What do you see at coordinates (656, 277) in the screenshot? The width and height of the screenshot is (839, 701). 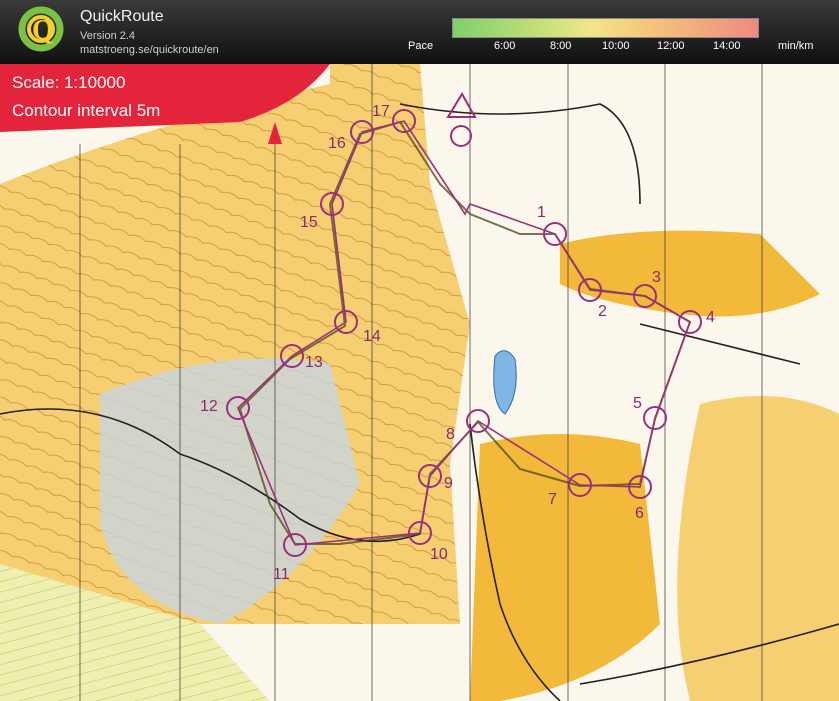 I see `control-number: 3` at bounding box center [656, 277].